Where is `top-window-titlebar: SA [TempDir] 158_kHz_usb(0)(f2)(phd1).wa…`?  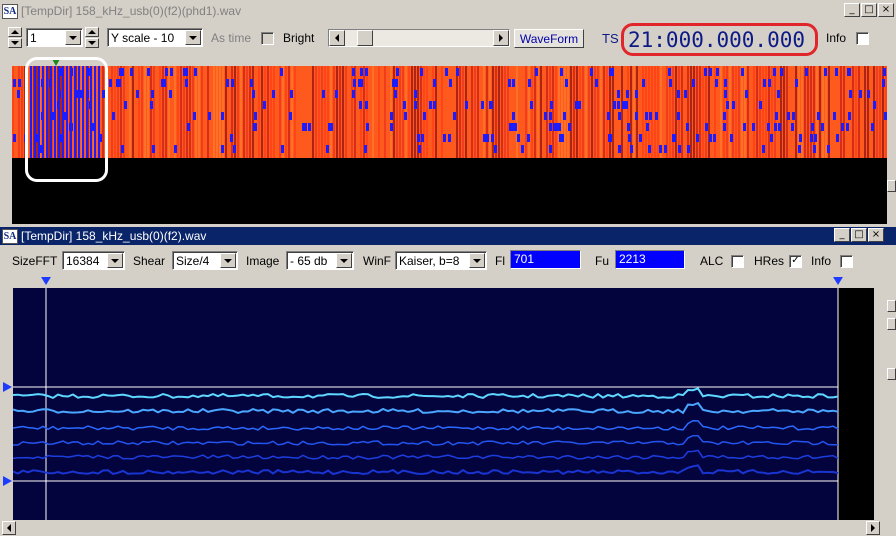
top-window-titlebar: SA [TempDir] 158_kHz_usb(0)(f2)(phd1).wa… is located at coordinates (448, 11).